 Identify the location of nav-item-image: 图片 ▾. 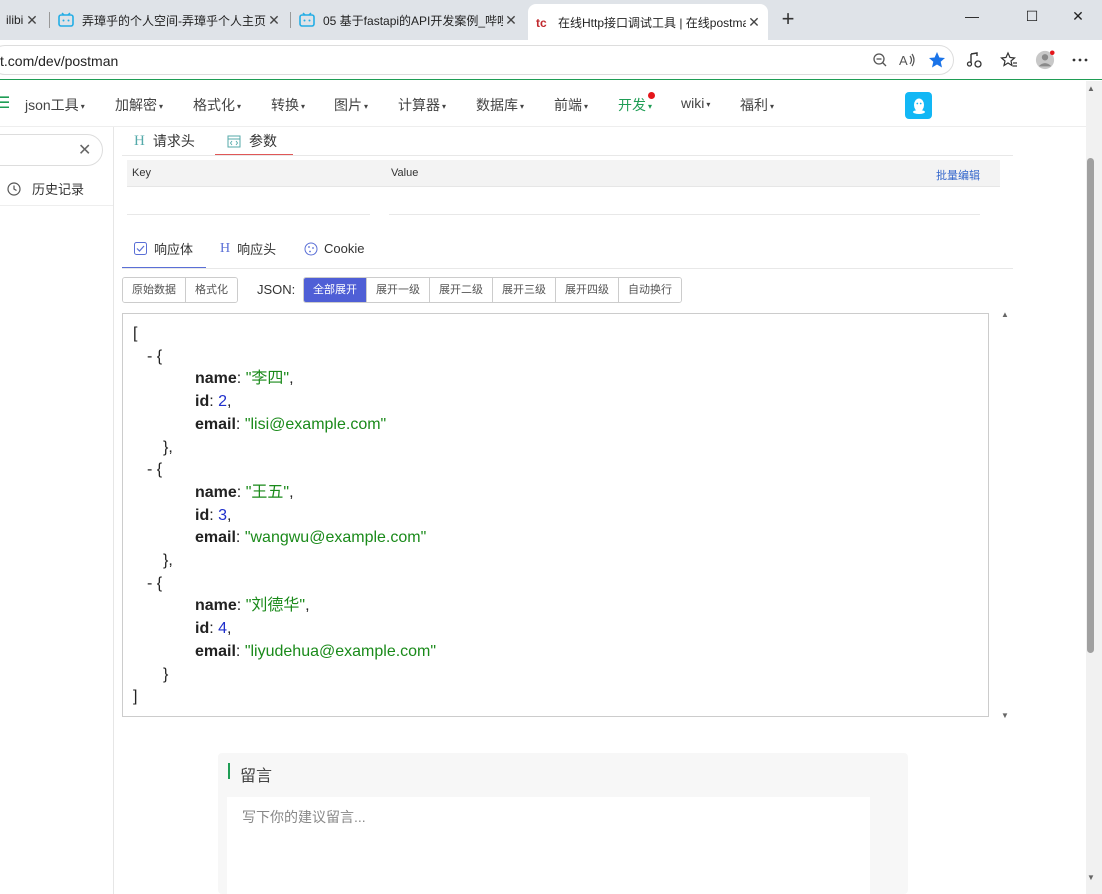
(351, 105).